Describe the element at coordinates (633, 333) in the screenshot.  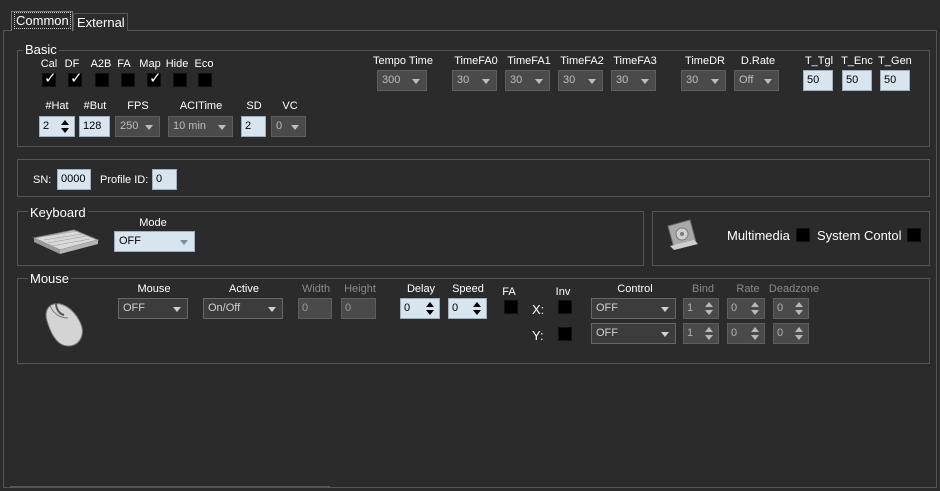
I see `control-y-select: OFF` at that location.